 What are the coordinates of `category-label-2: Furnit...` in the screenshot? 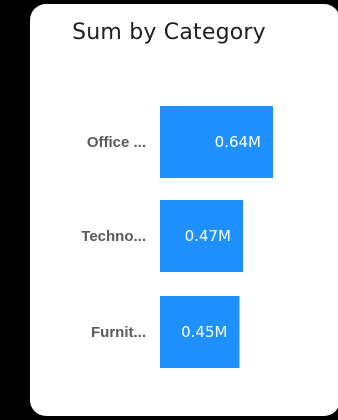 It's located at (118, 332).